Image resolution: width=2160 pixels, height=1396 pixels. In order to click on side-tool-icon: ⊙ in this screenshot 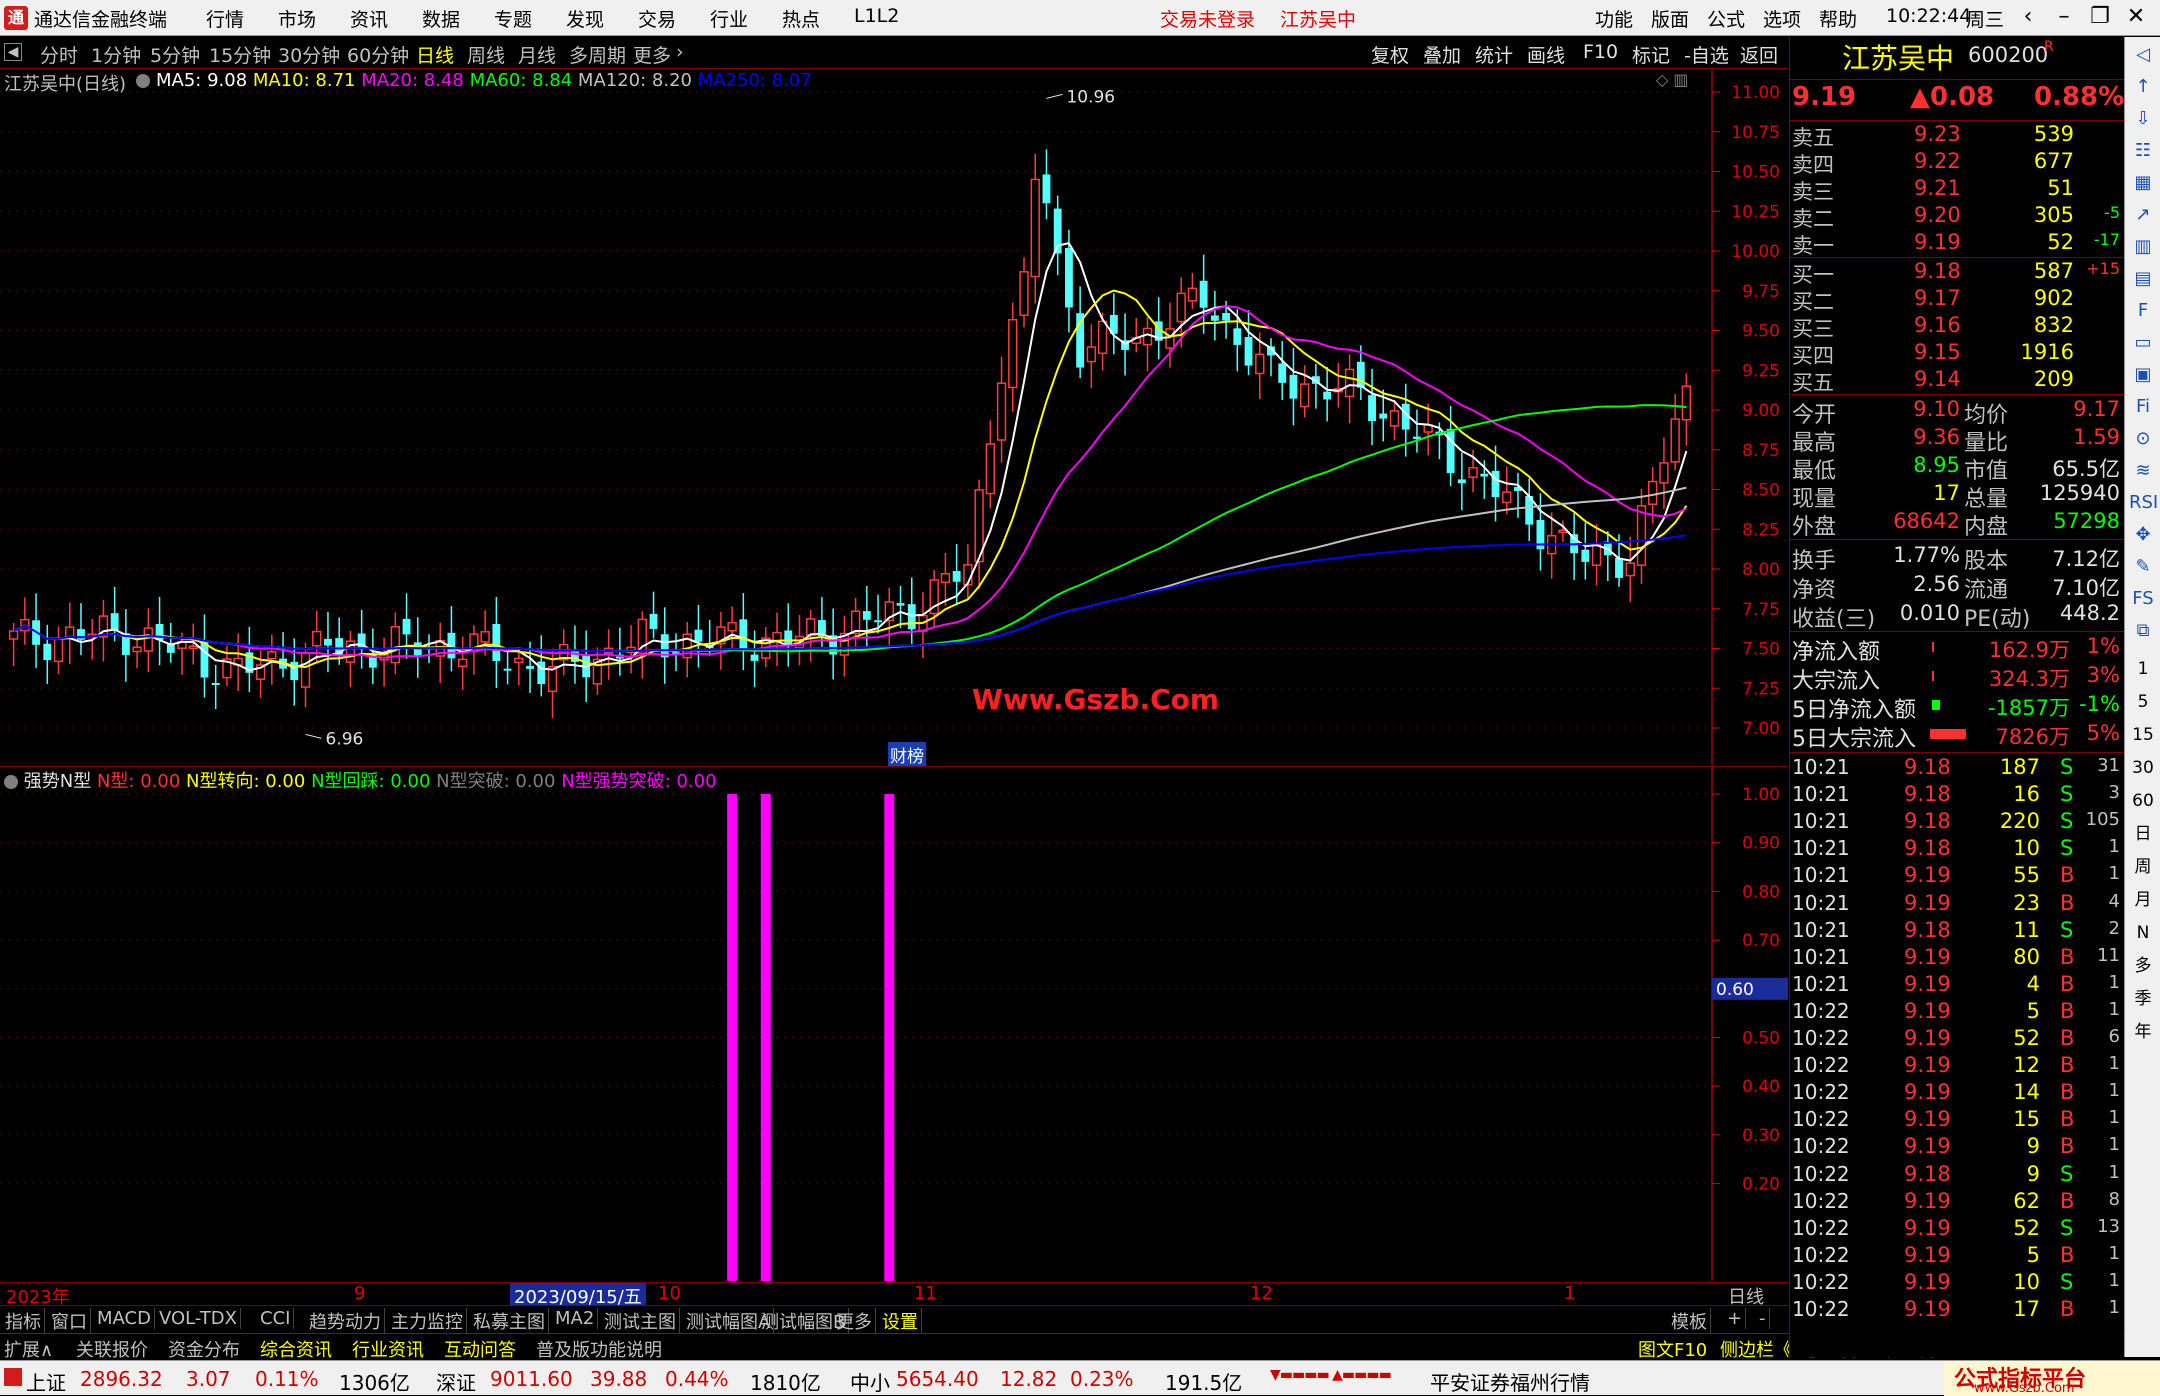, I will do `click(2143, 439)`.